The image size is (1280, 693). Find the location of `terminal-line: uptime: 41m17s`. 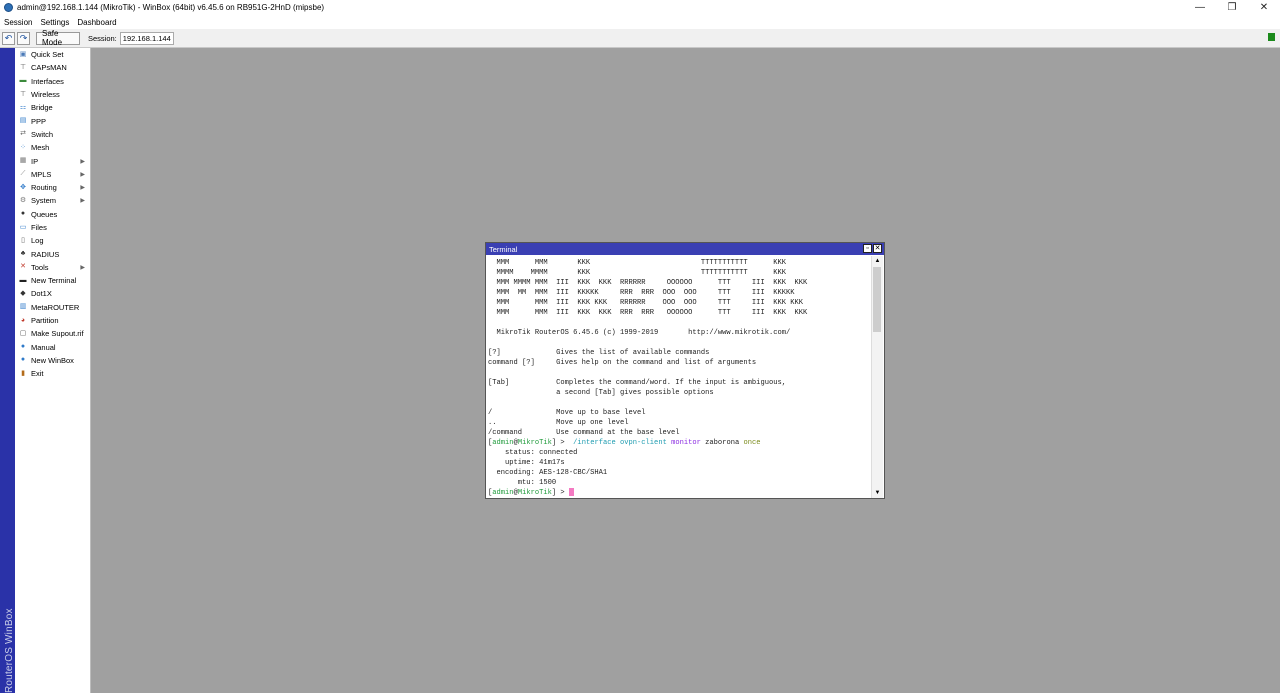

terminal-line: uptime: 41m17s is located at coordinates (526, 463).